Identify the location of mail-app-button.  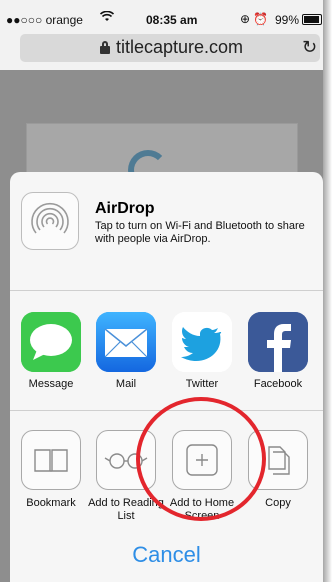
(126, 342).